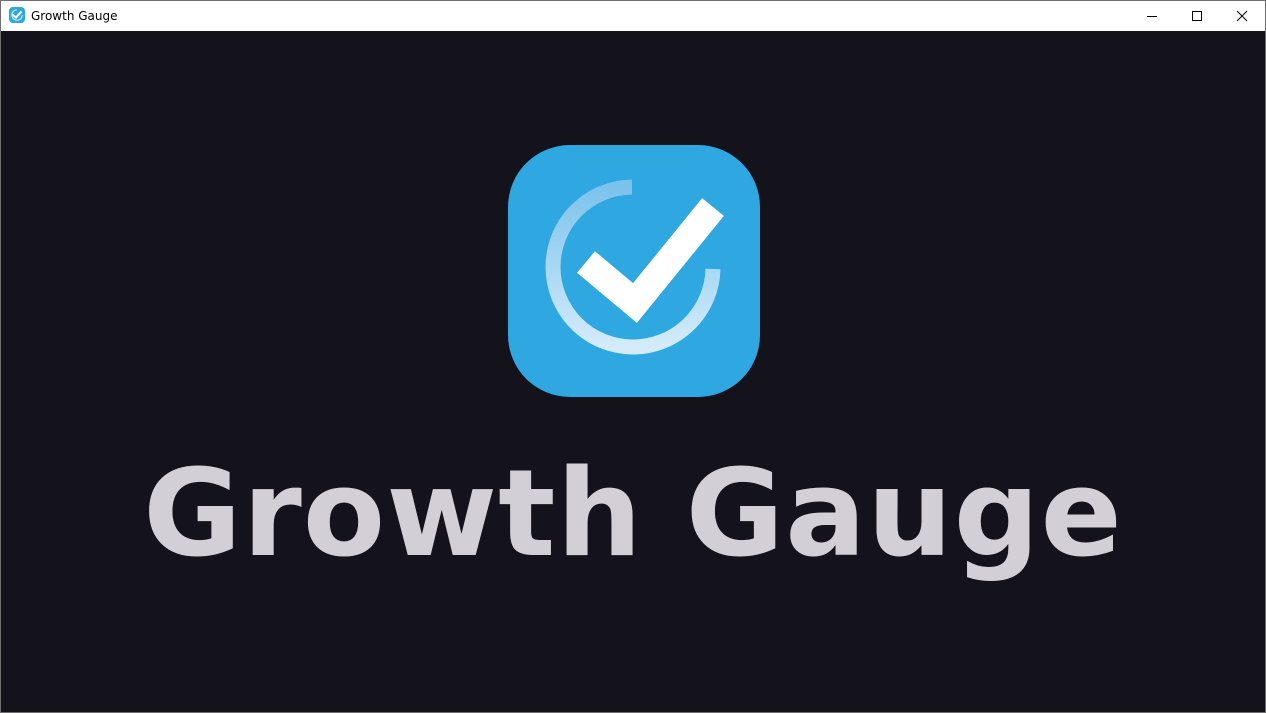 This screenshot has width=1266, height=713. I want to click on minimize-icon, so click(1152, 16).